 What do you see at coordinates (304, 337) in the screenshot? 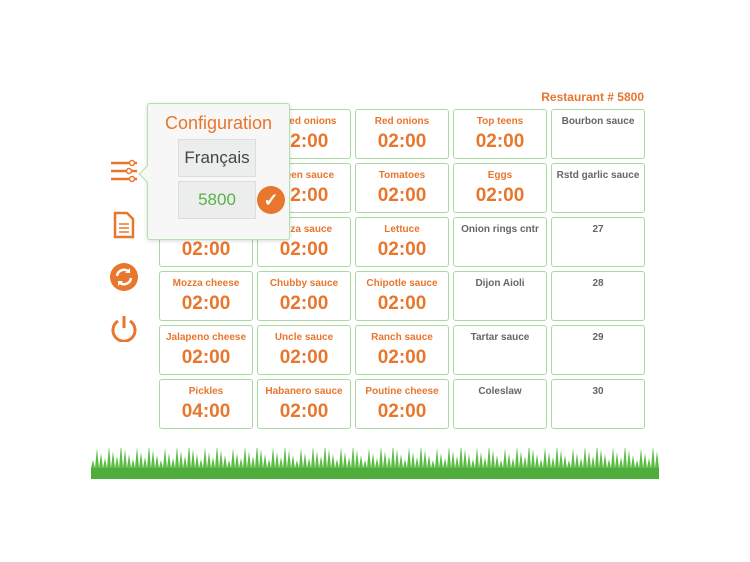
I see `cell-label: Uncle sauce` at bounding box center [304, 337].